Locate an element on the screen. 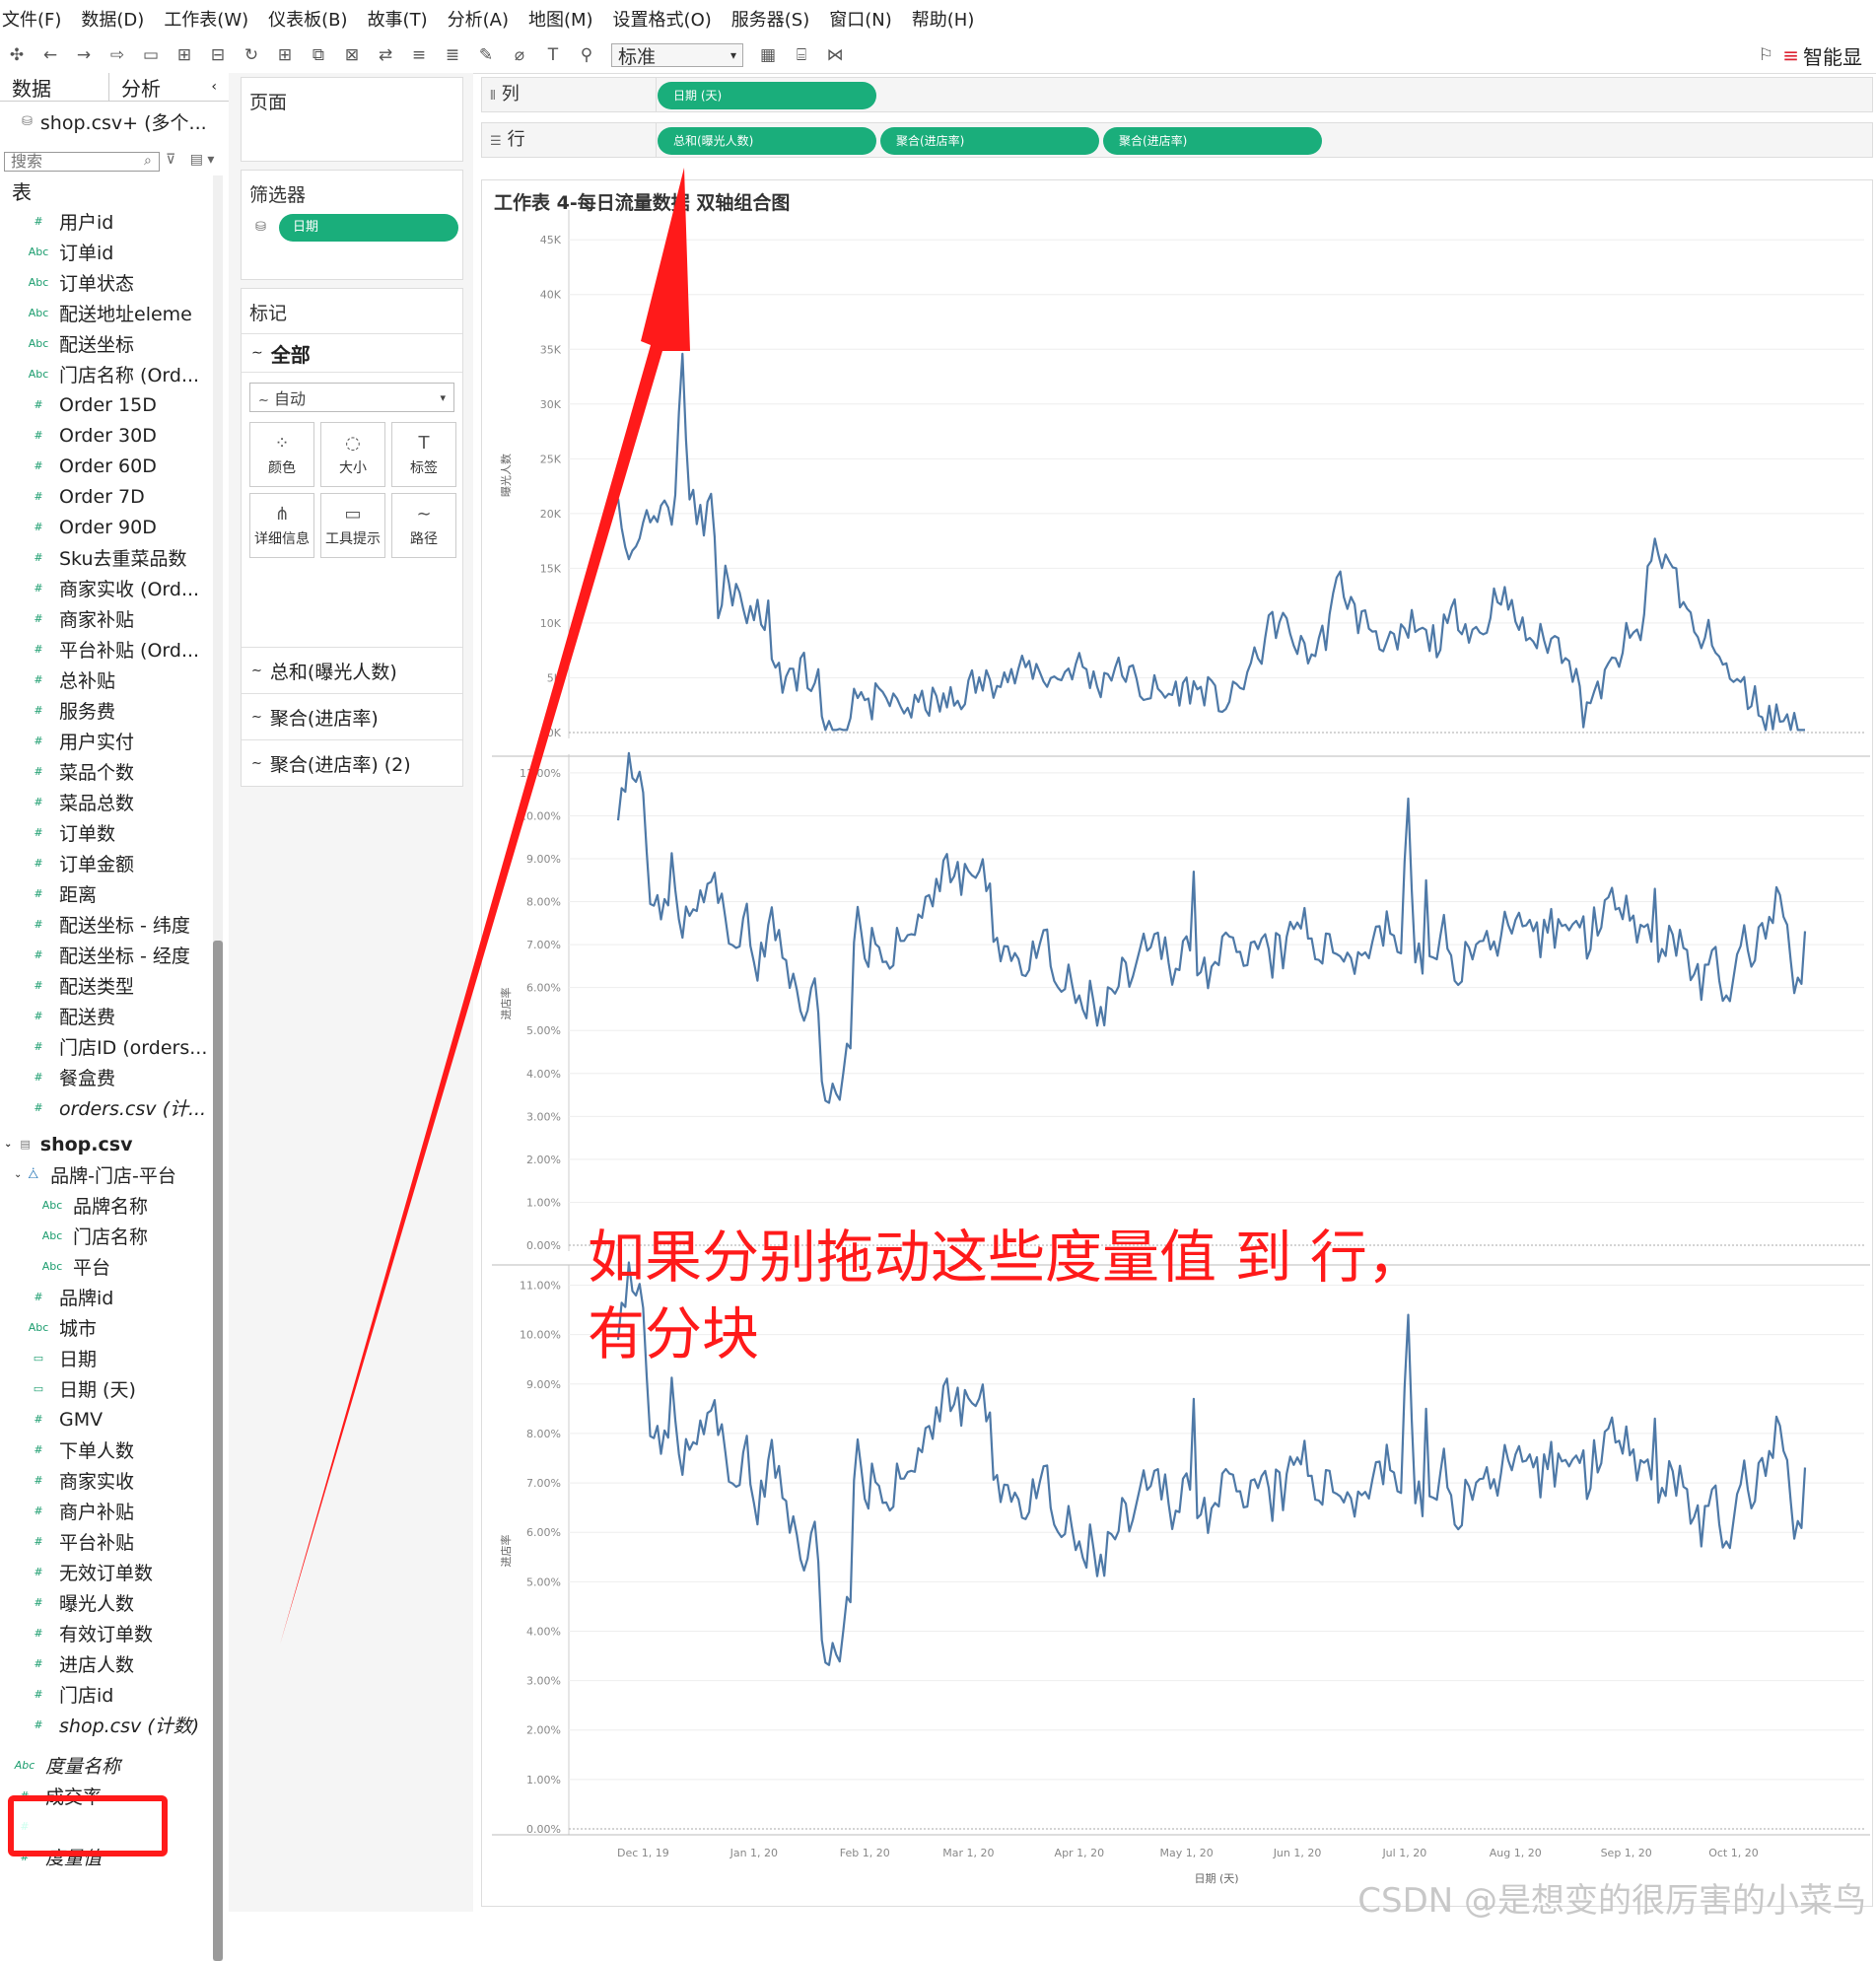 The height and width of the screenshot is (1961, 1876). pause-update-icon: ⊟ is located at coordinates (218, 55).